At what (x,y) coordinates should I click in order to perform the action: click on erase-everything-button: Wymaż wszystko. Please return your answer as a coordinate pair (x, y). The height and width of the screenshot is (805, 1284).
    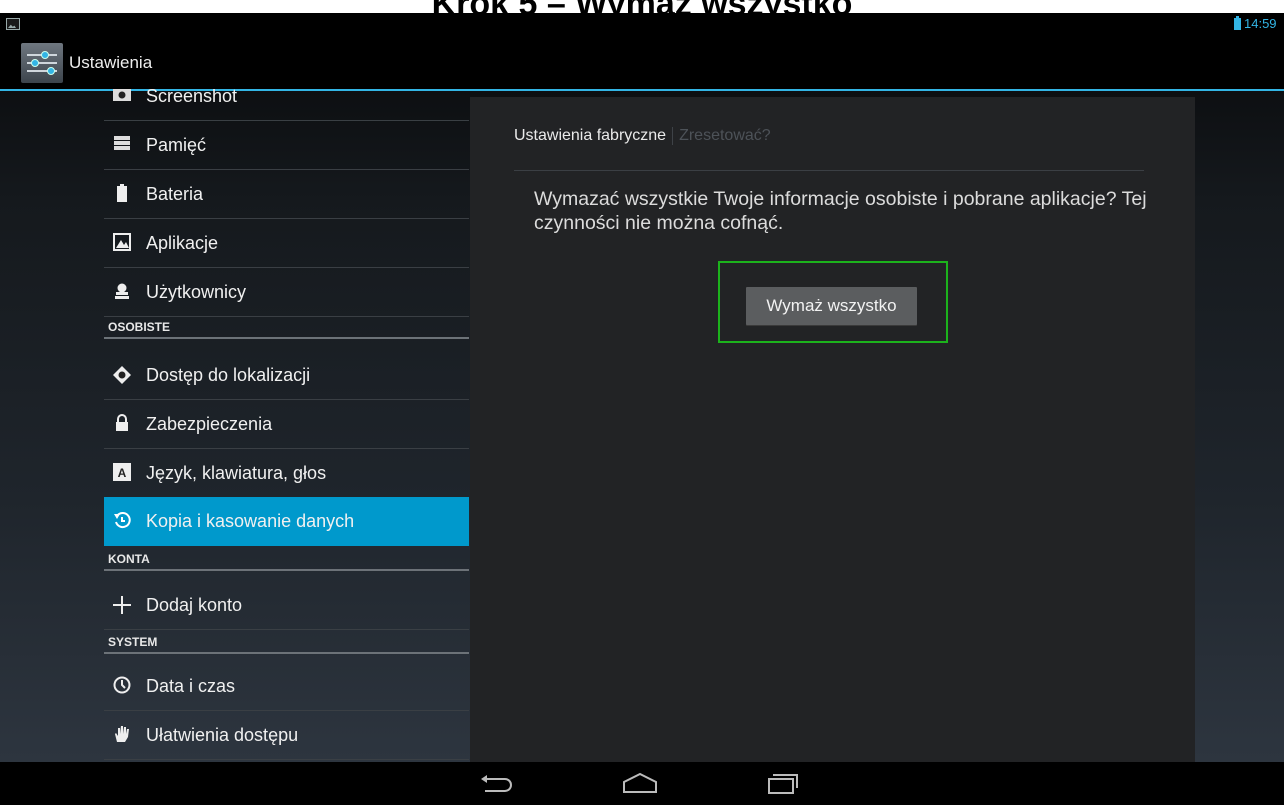
    Looking at the image, I should click on (831, 306).